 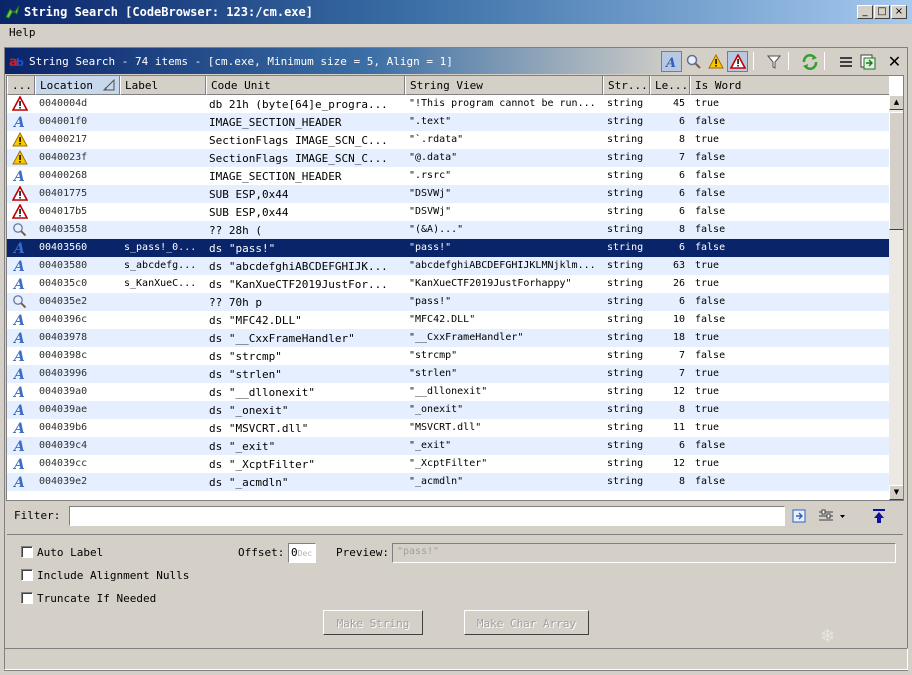 What do you see at coordinates (302, 553) in the screenshot?
I see `offset-input: 0Dec` at bounding box center [302, 553].